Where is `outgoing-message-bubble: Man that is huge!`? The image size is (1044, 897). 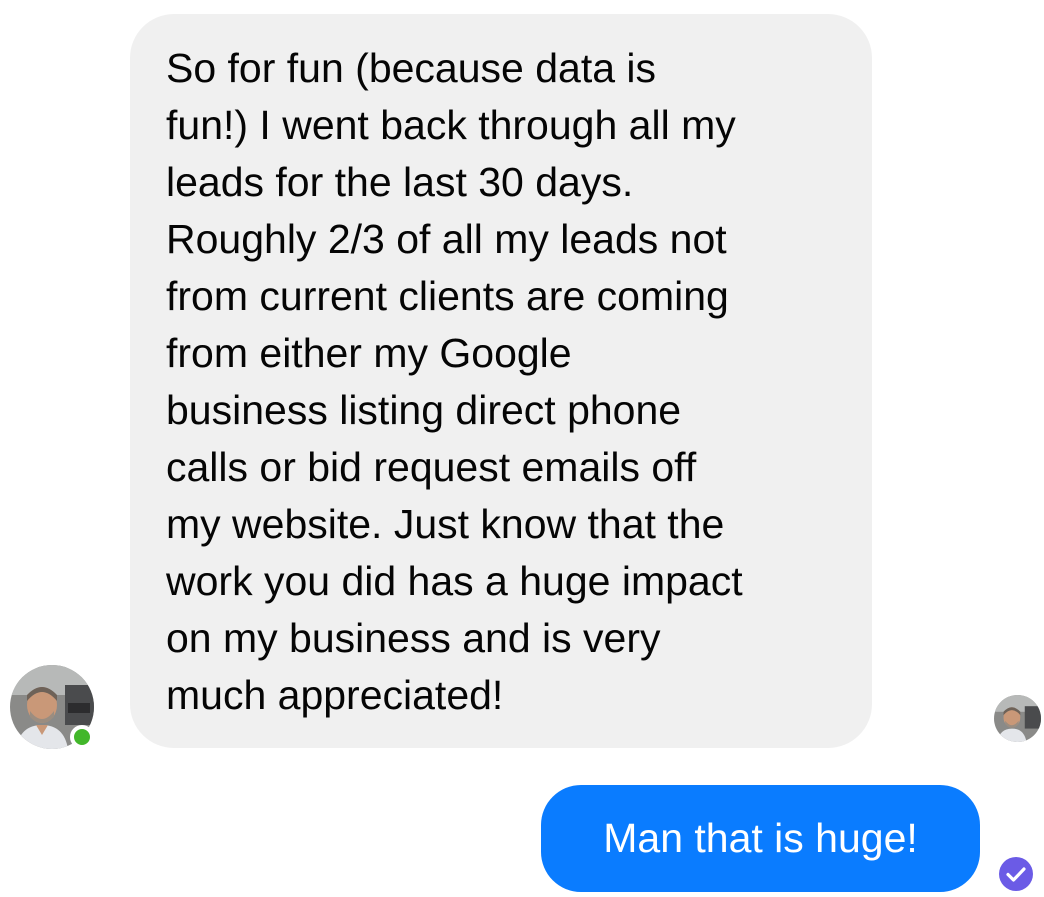 outgoing-message-bubble: Man that is huge! is located at coordinates (760, 838).